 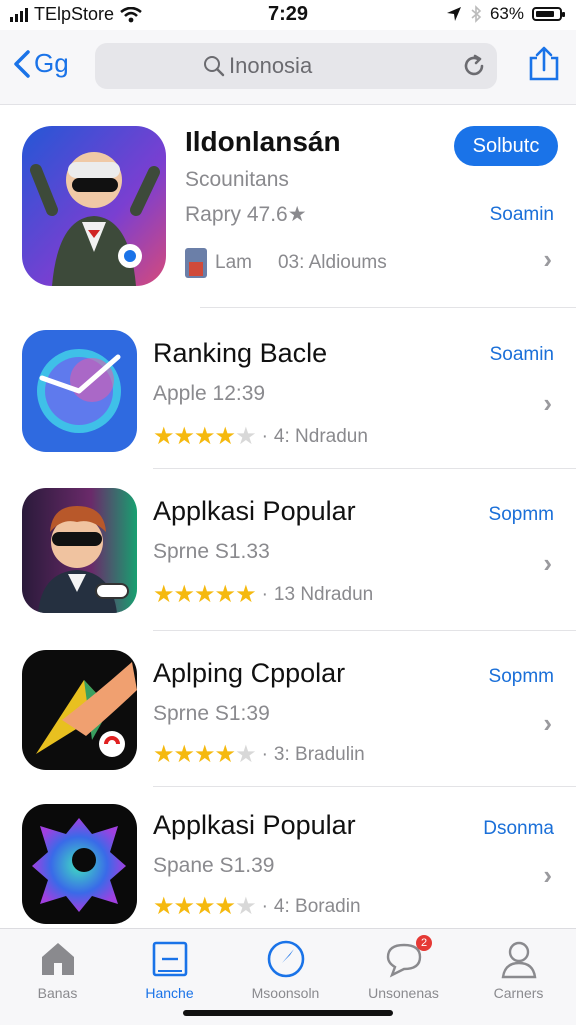 What do you see at coordinates (522, 215) in the screenshot?
I see `featured-link: Soamin` at bounding box center [522, 215].